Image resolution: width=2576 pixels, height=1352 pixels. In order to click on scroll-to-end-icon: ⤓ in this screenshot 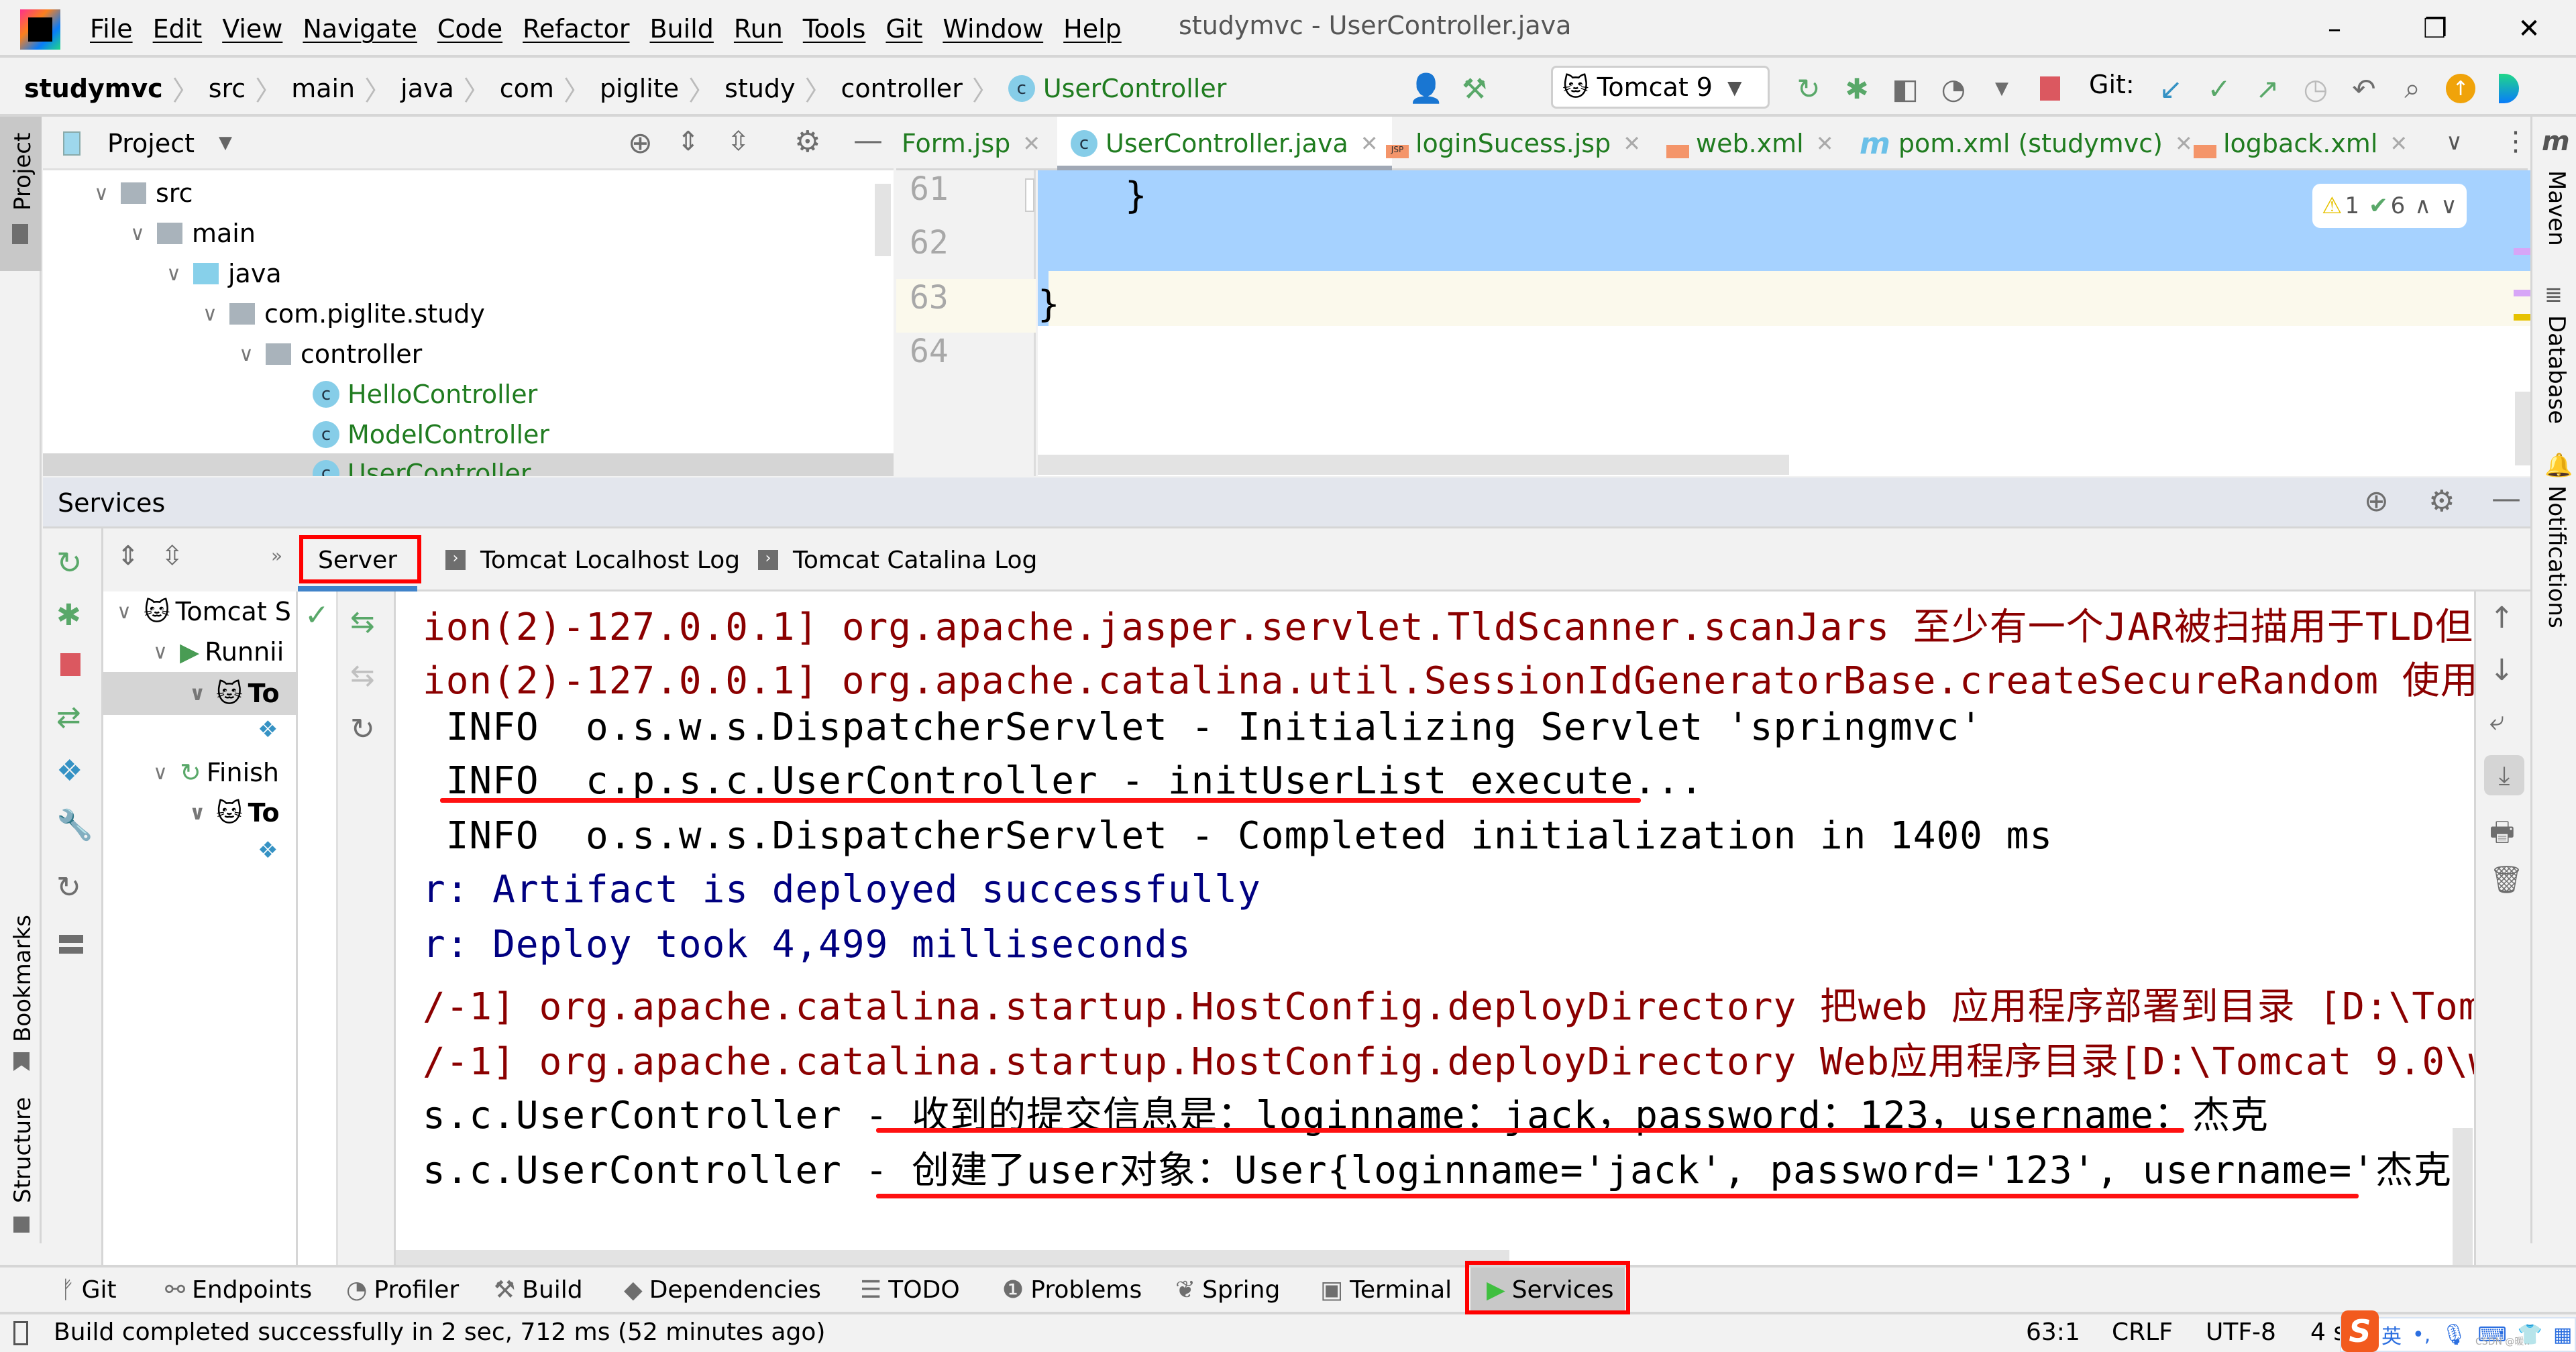, I will do `click(2504, 775)`.